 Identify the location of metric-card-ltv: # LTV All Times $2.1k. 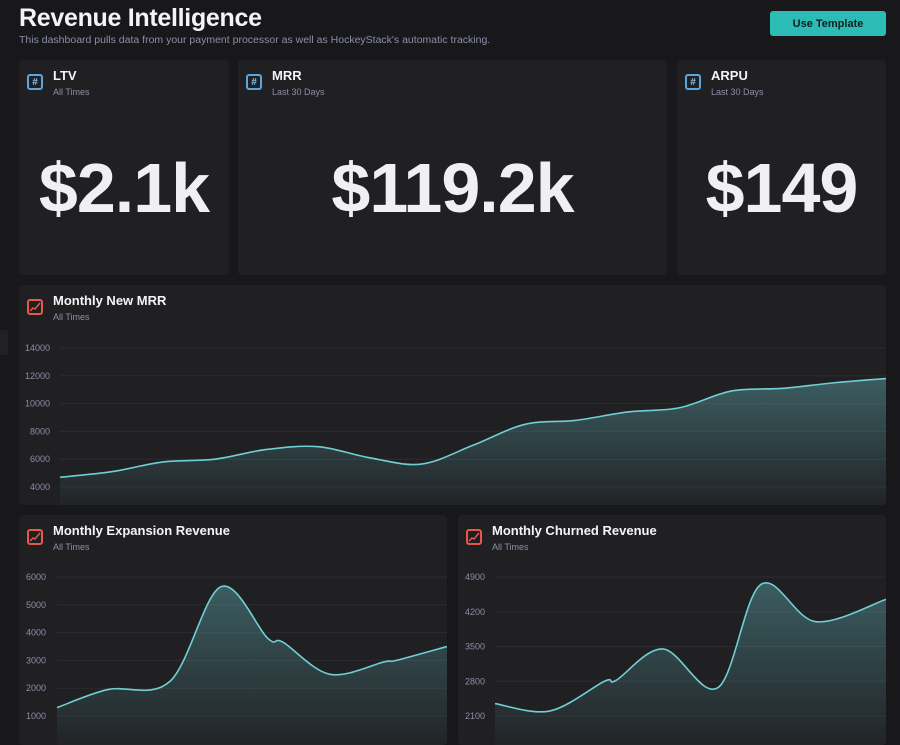
(124, 167).